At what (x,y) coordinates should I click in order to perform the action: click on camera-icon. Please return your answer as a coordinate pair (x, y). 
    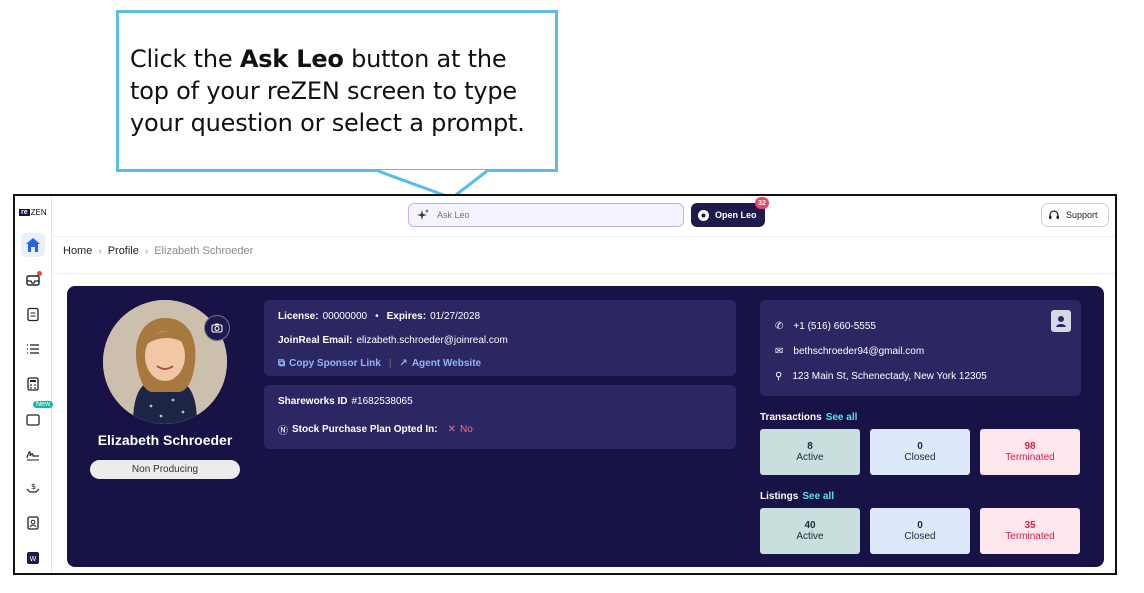
    Looking at the image, I should click on (217, 328).